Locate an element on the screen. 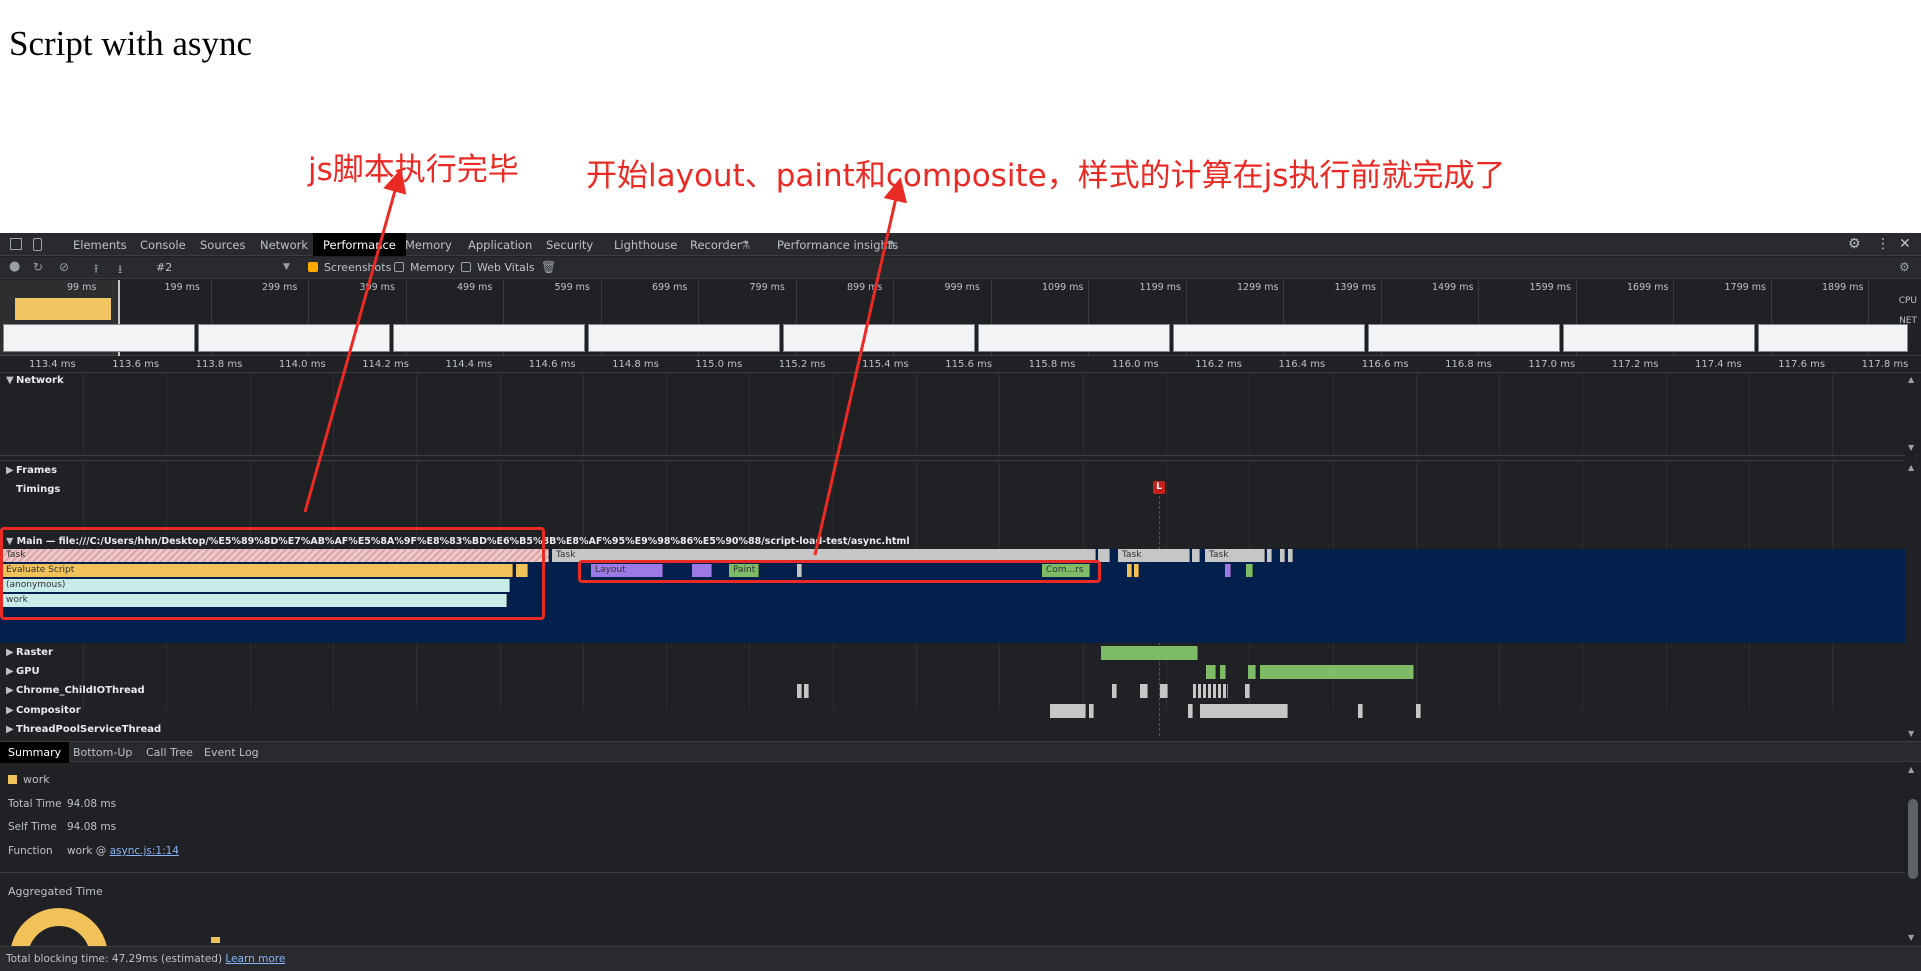  web-vitals-checkbox is located at coordinates (466, 267).